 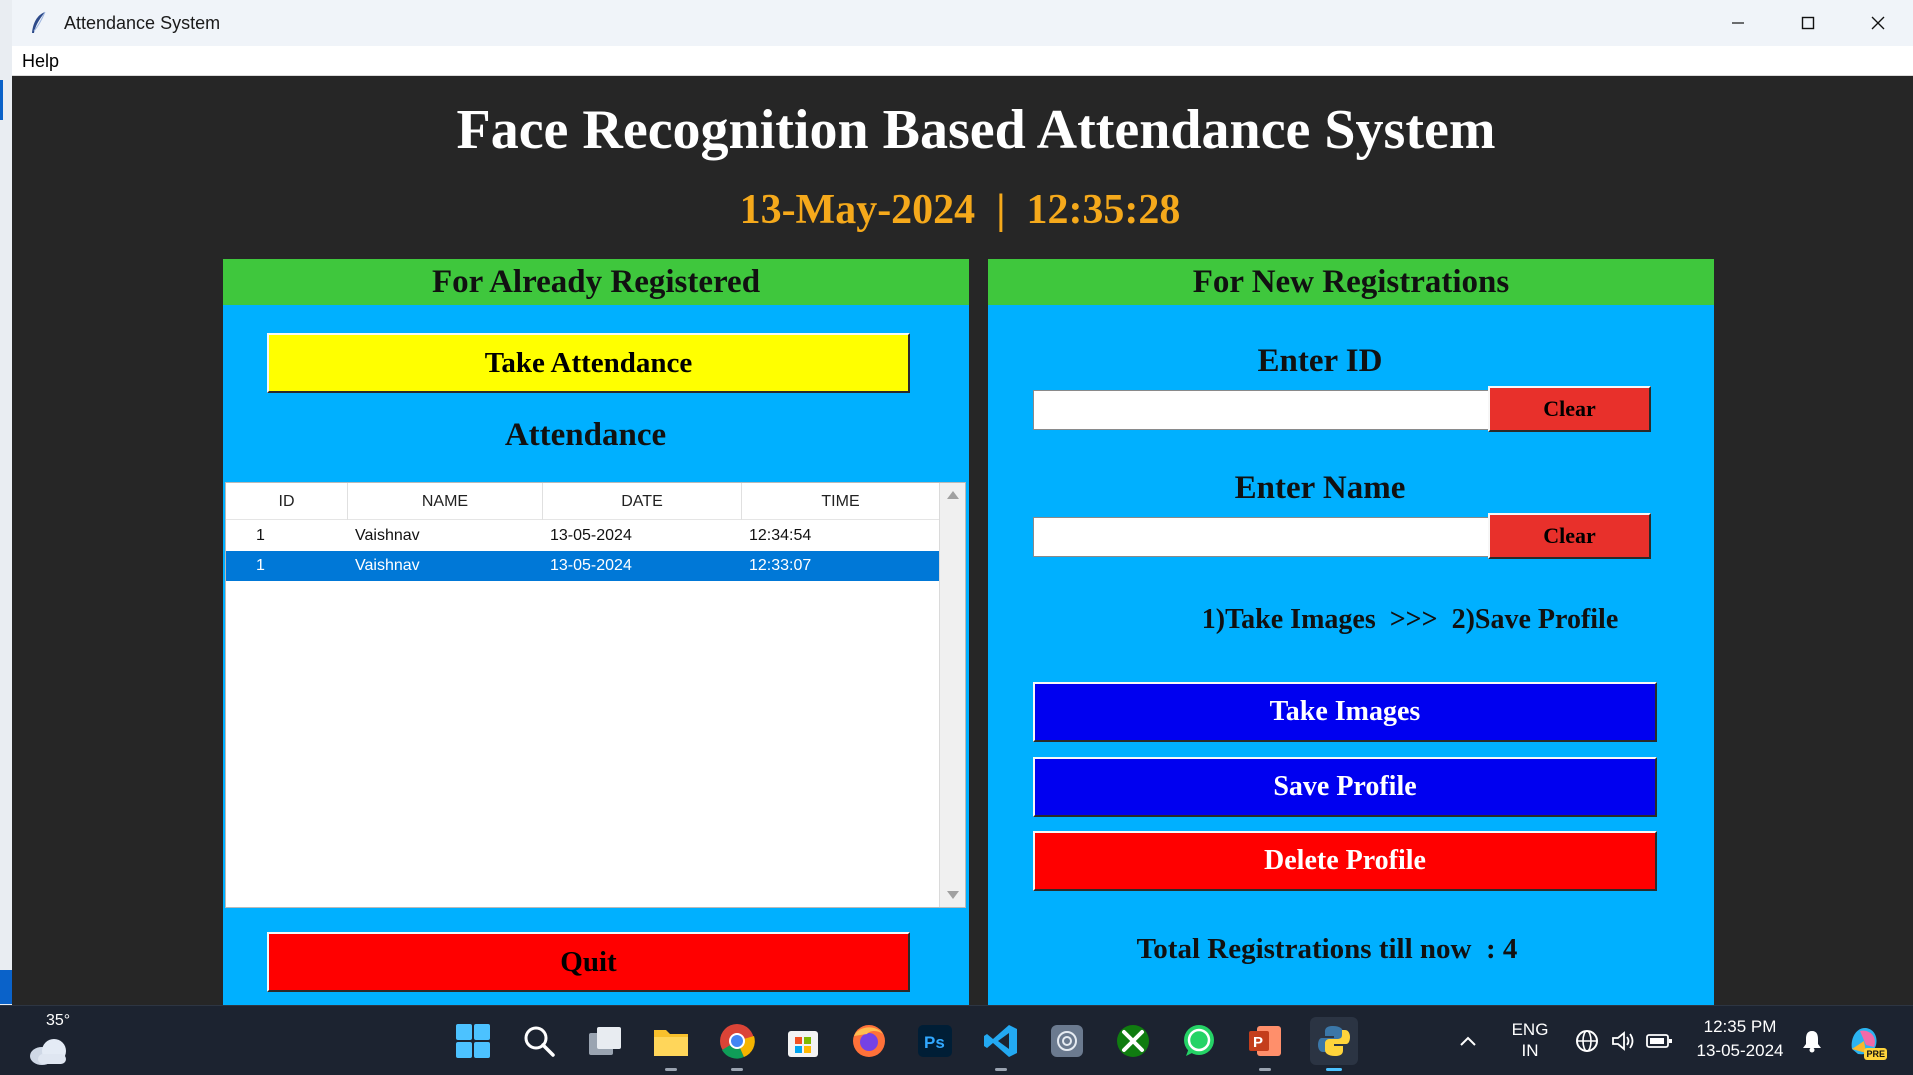 I want to click on vscode-button, so click(x=1001, y=1045).